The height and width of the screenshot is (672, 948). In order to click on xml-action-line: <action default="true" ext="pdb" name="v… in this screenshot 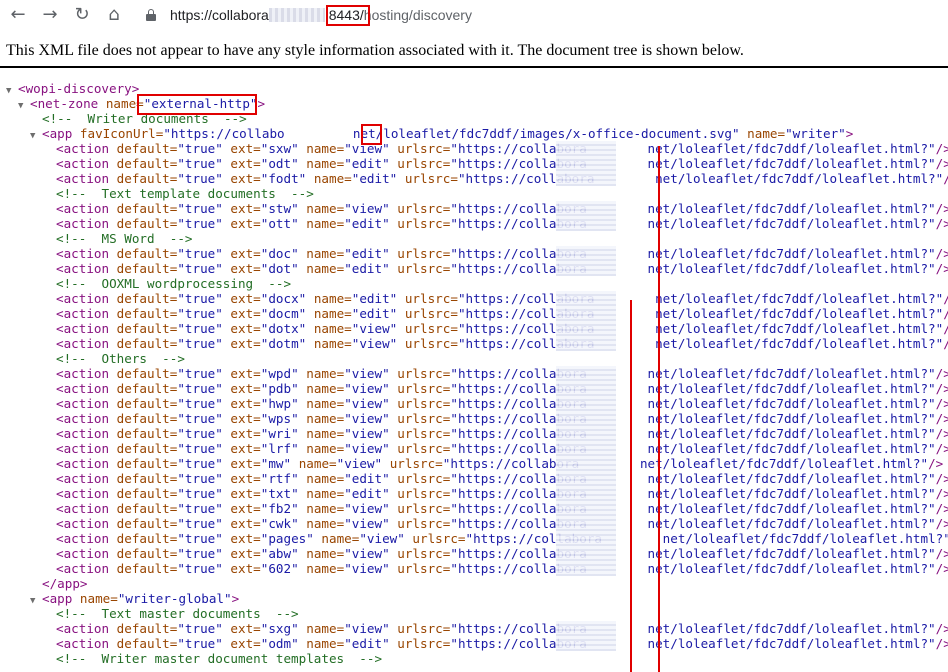, I will do `click(502, 388)`.